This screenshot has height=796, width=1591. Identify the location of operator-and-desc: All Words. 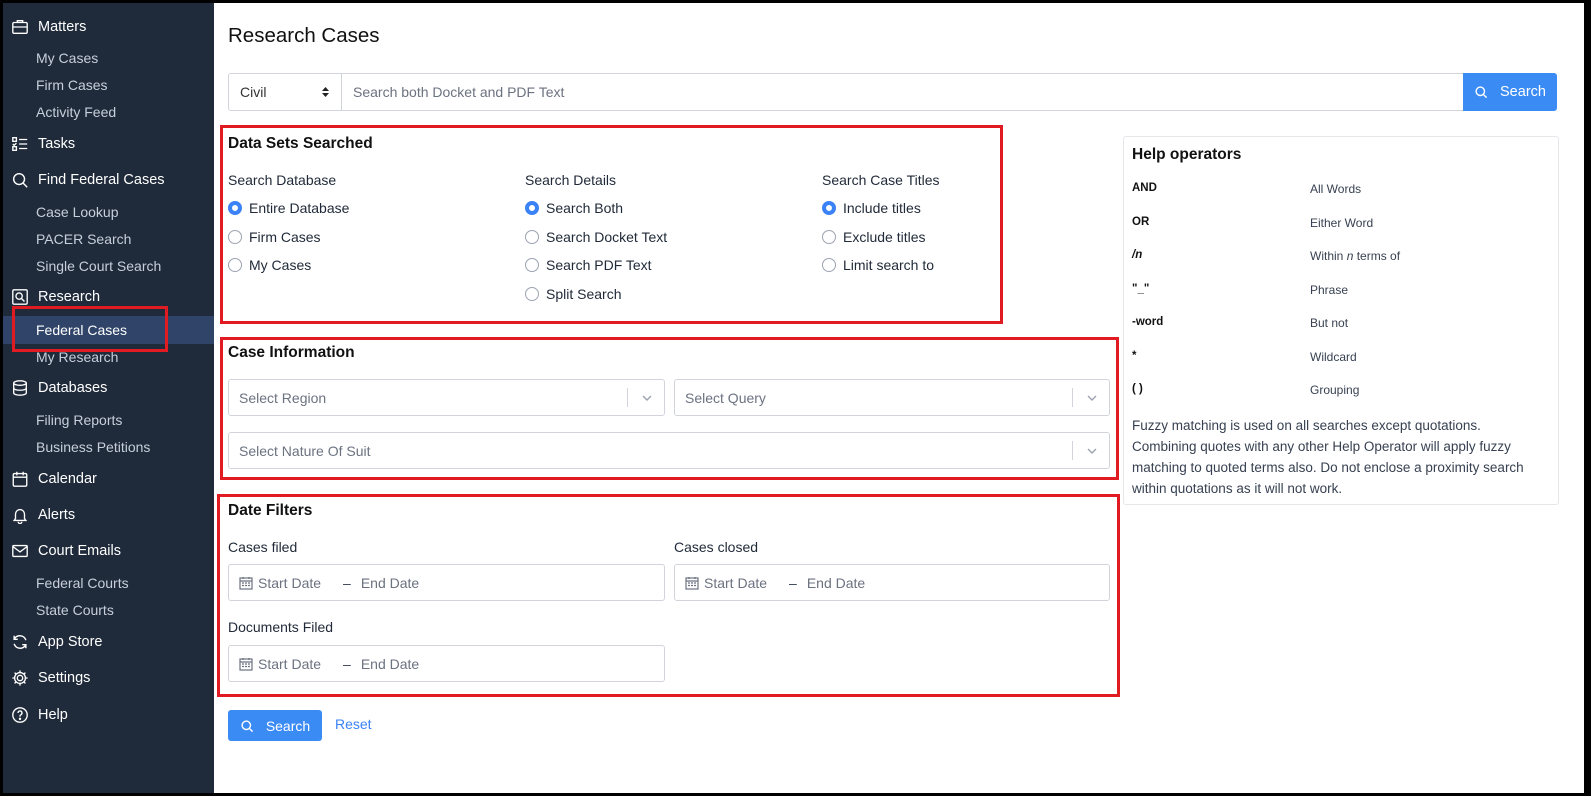
(1336, 189).